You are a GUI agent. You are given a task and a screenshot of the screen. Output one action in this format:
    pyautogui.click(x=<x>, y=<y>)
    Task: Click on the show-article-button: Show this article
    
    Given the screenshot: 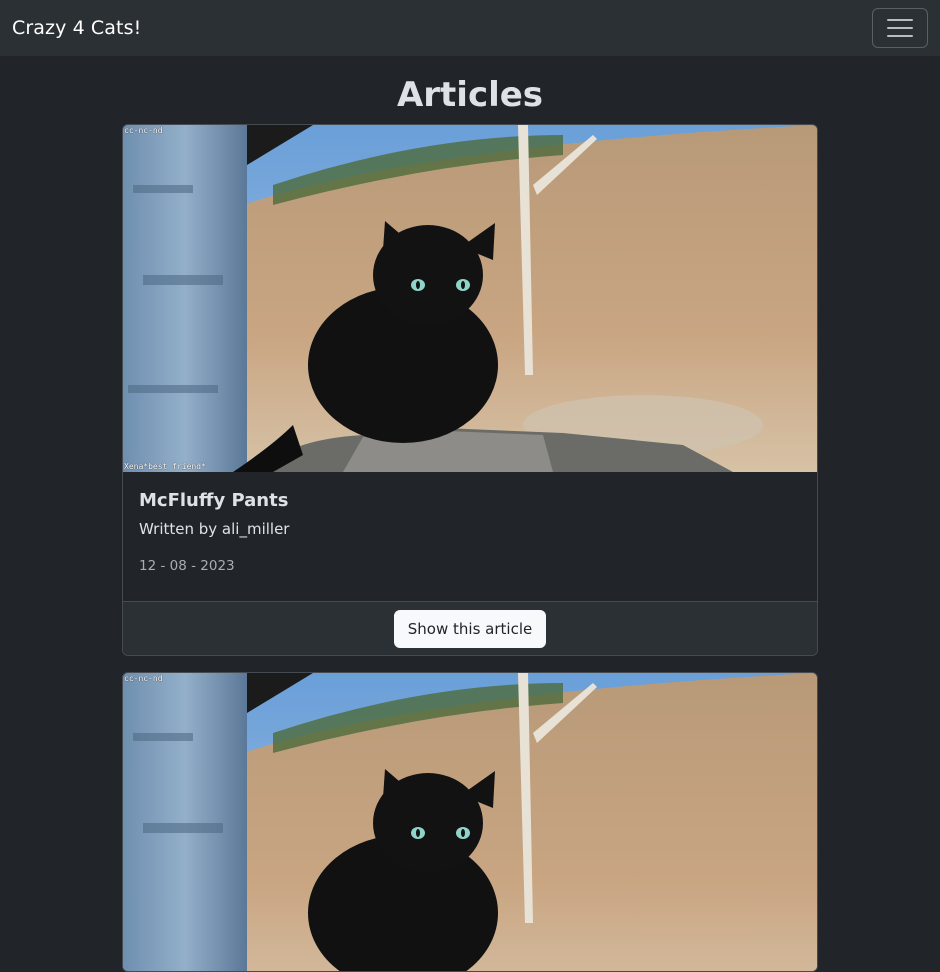 What is the action you would take?
    pyautogui.click(x=470, y=629)
    